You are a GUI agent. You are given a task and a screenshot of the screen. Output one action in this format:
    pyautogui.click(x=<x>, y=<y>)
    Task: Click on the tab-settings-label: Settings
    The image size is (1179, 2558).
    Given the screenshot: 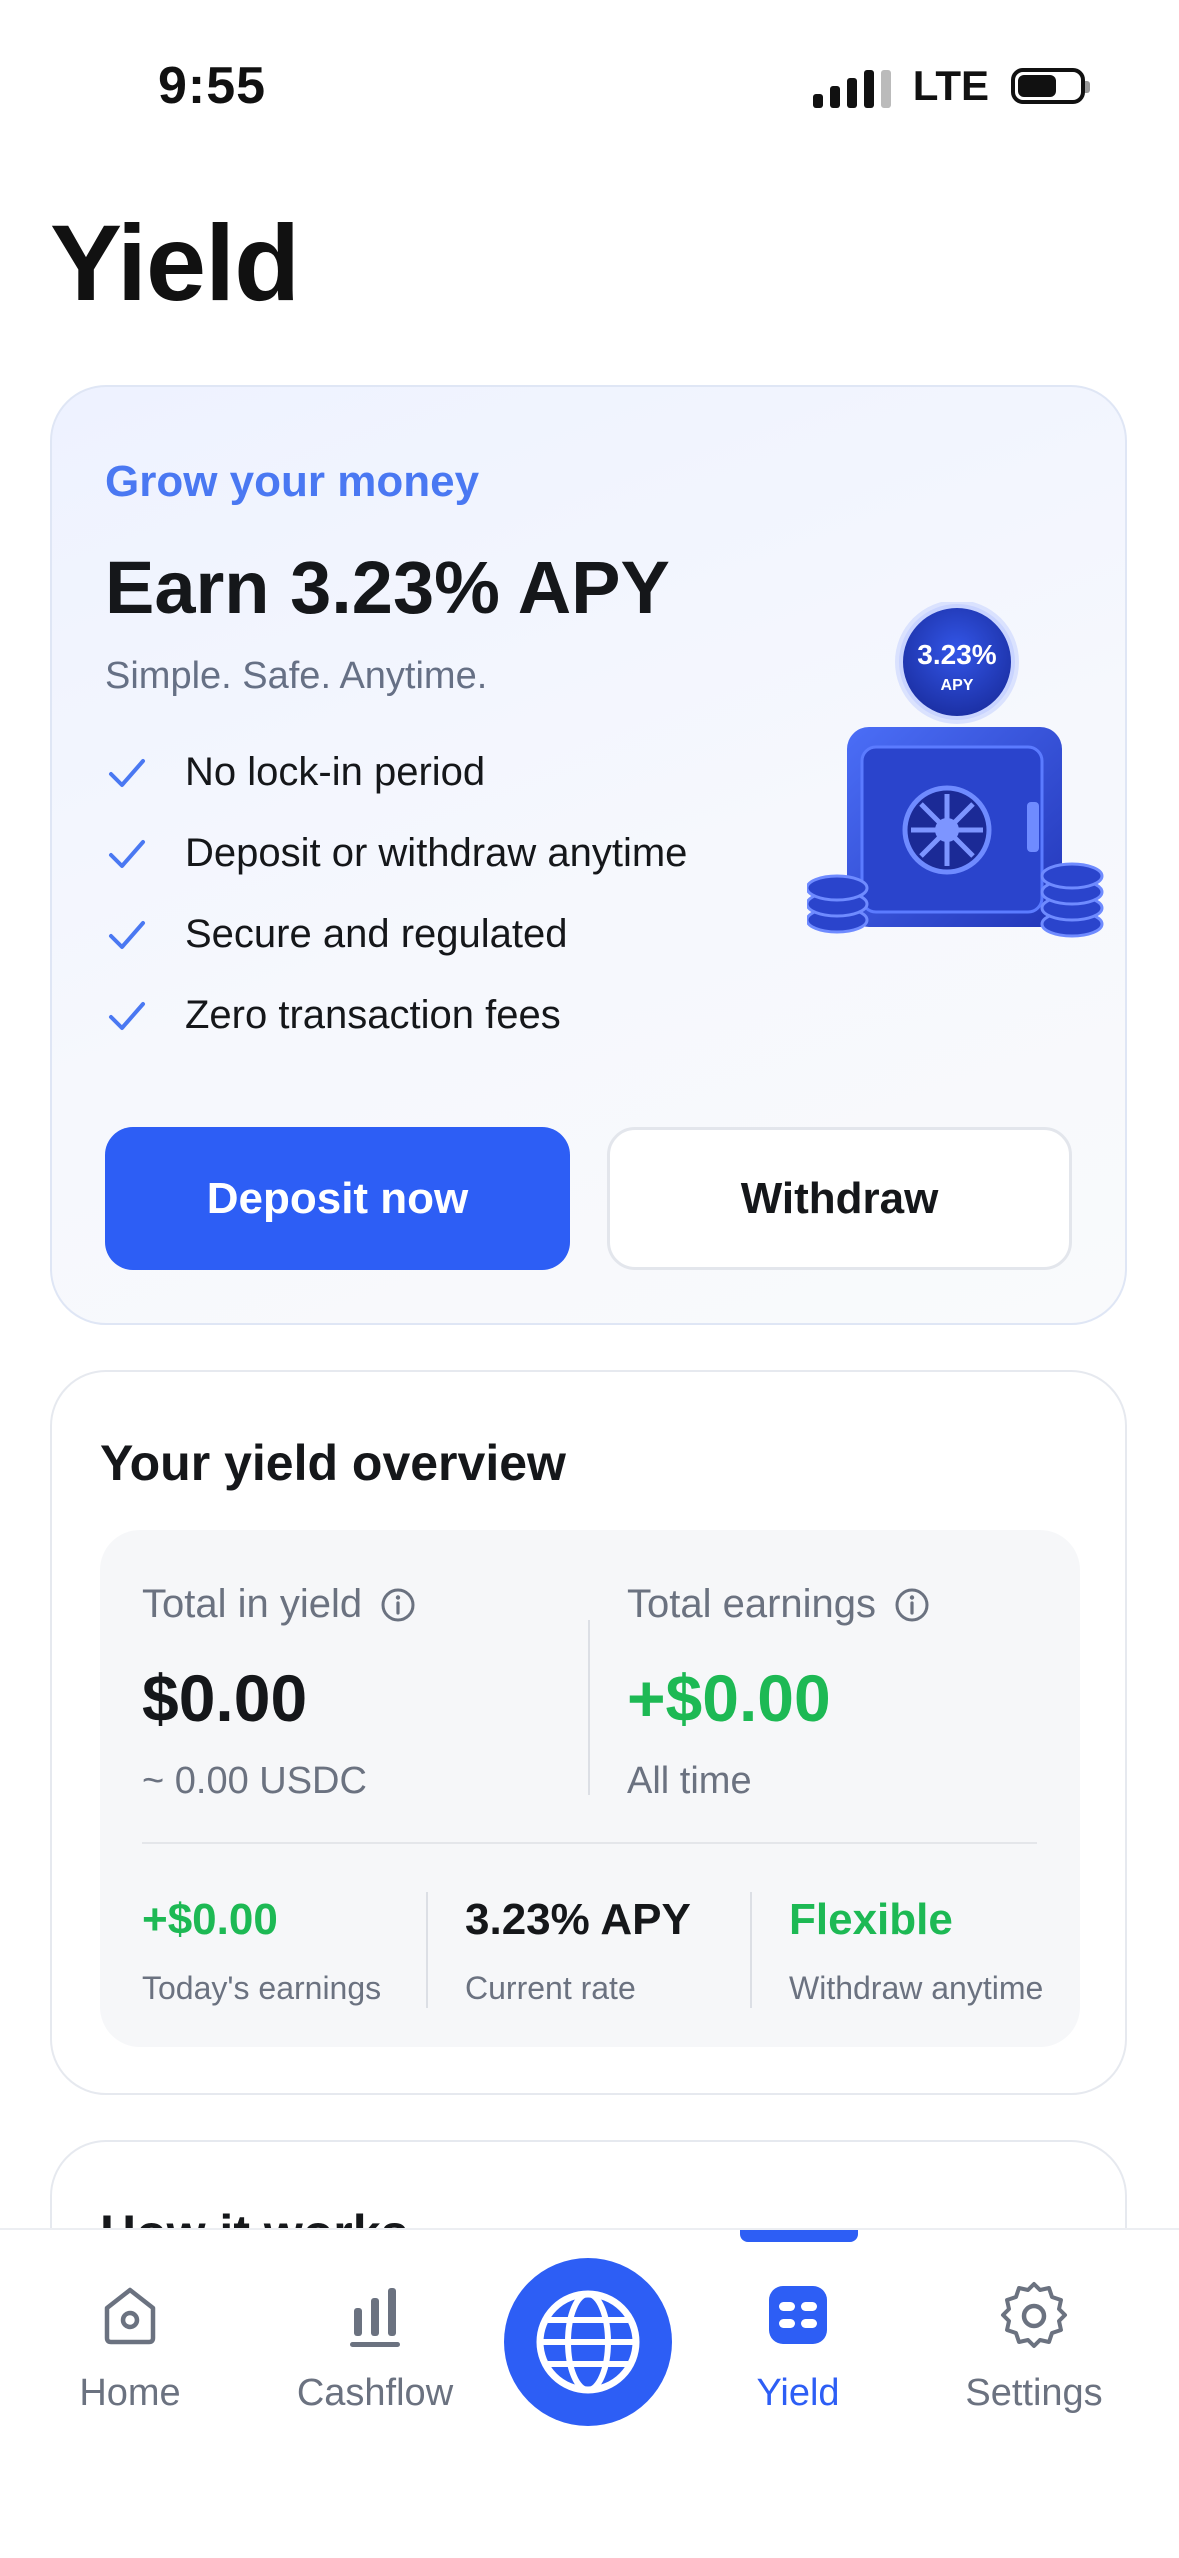 What is the action you would take?
    pyautogui.click(x=1034, y=2393)
    